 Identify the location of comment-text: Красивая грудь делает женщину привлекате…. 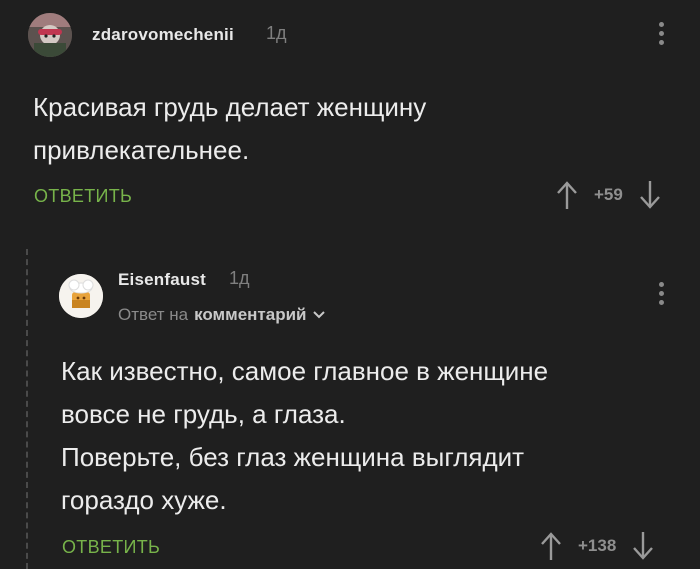
(229, 129).